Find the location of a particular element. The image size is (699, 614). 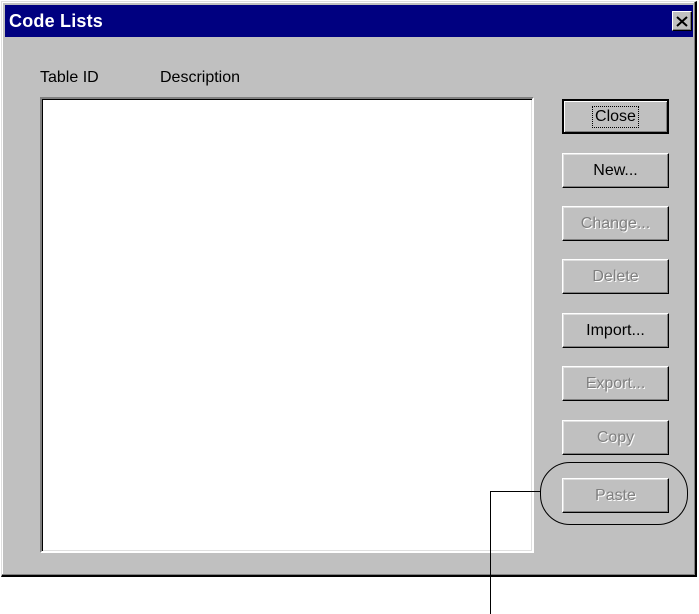

close-button-label: Close is located at coordinates (615, 116).